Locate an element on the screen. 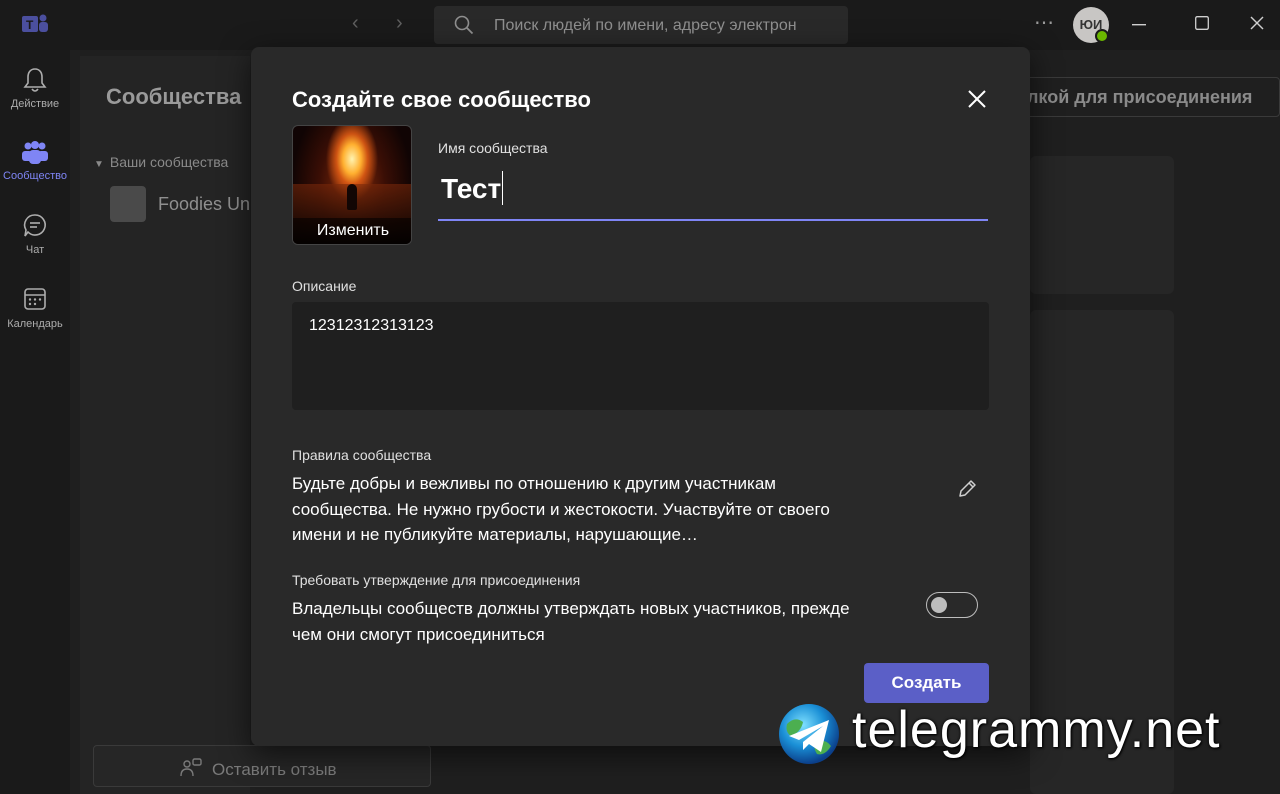 The width and height of the screenshot is (1280, 794). community-avatar is located at coordinates (128, 204).